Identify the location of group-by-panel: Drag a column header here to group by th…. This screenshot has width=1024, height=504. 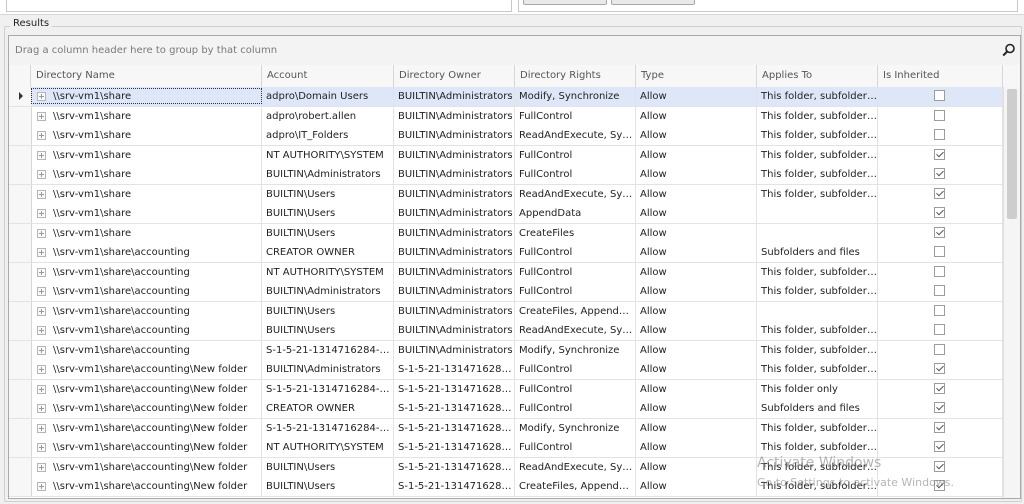
(514, 51).